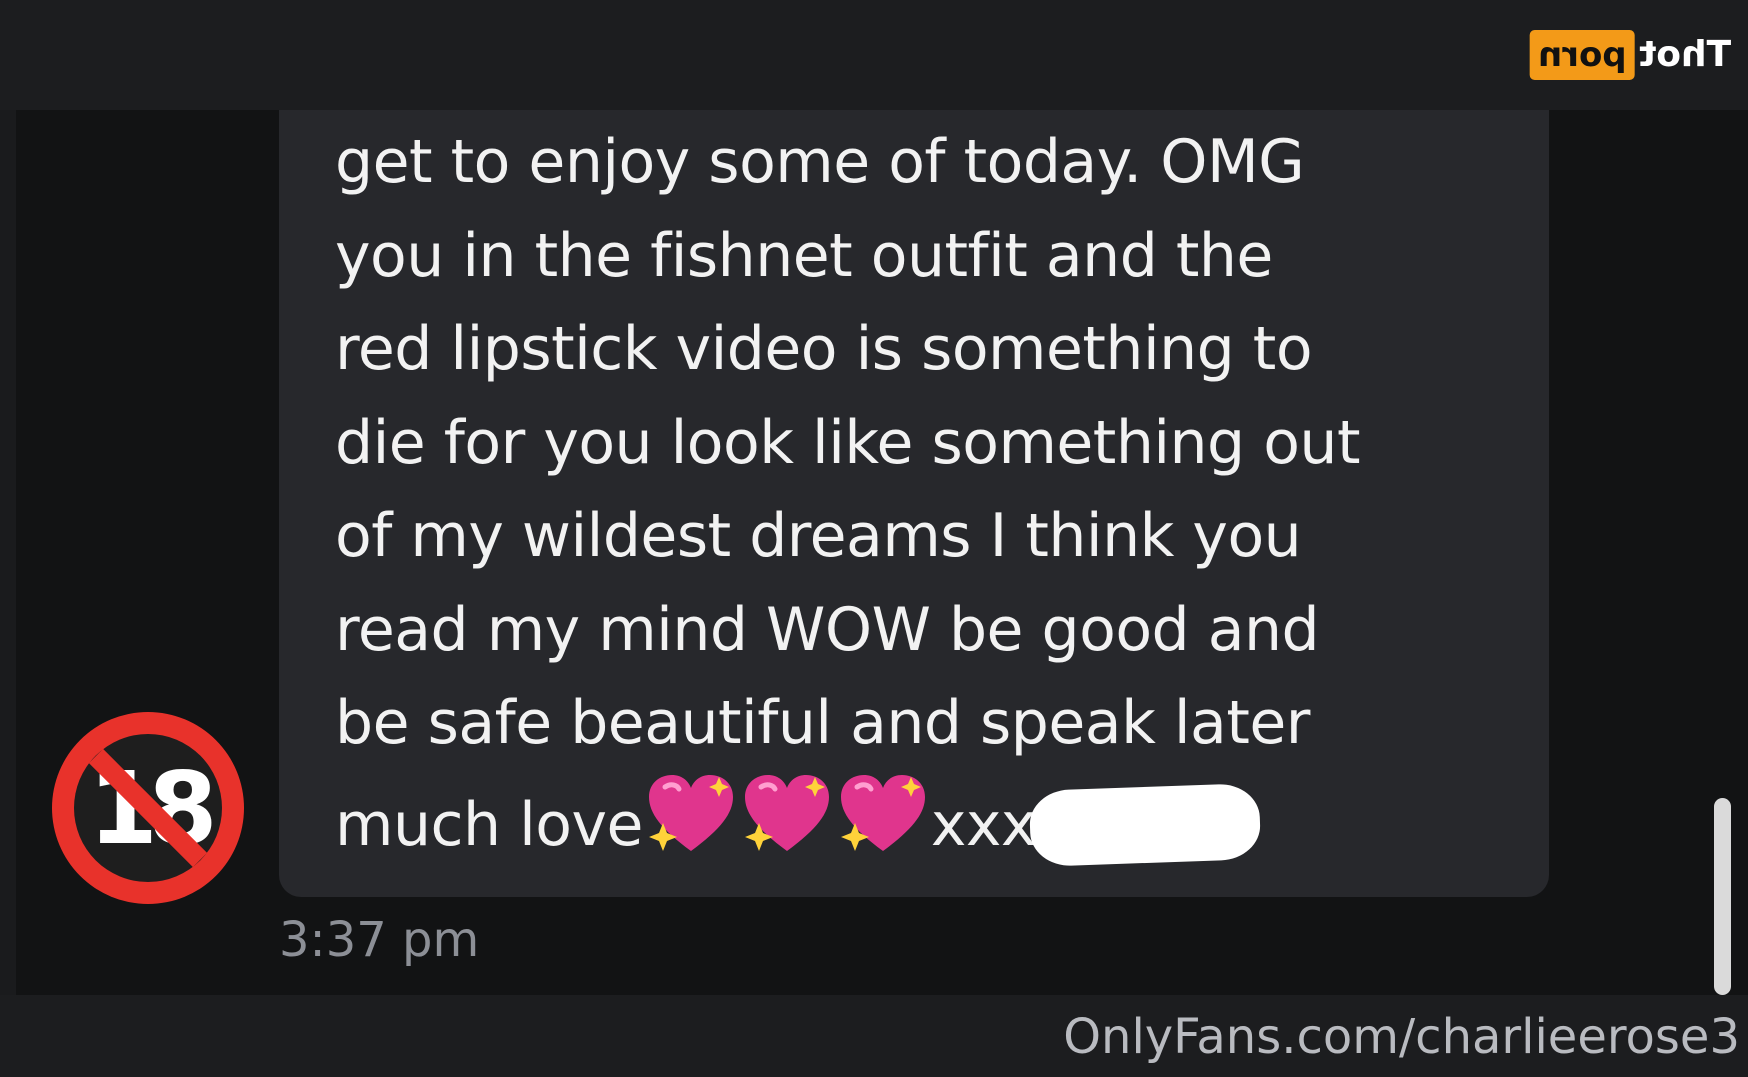 This screenshot has height=1077, width=1748. What do you see at coordinates (824, 349) in the screenshot?
I see `message-line: red lipstick video is something to` at bounding box center [824, 349].